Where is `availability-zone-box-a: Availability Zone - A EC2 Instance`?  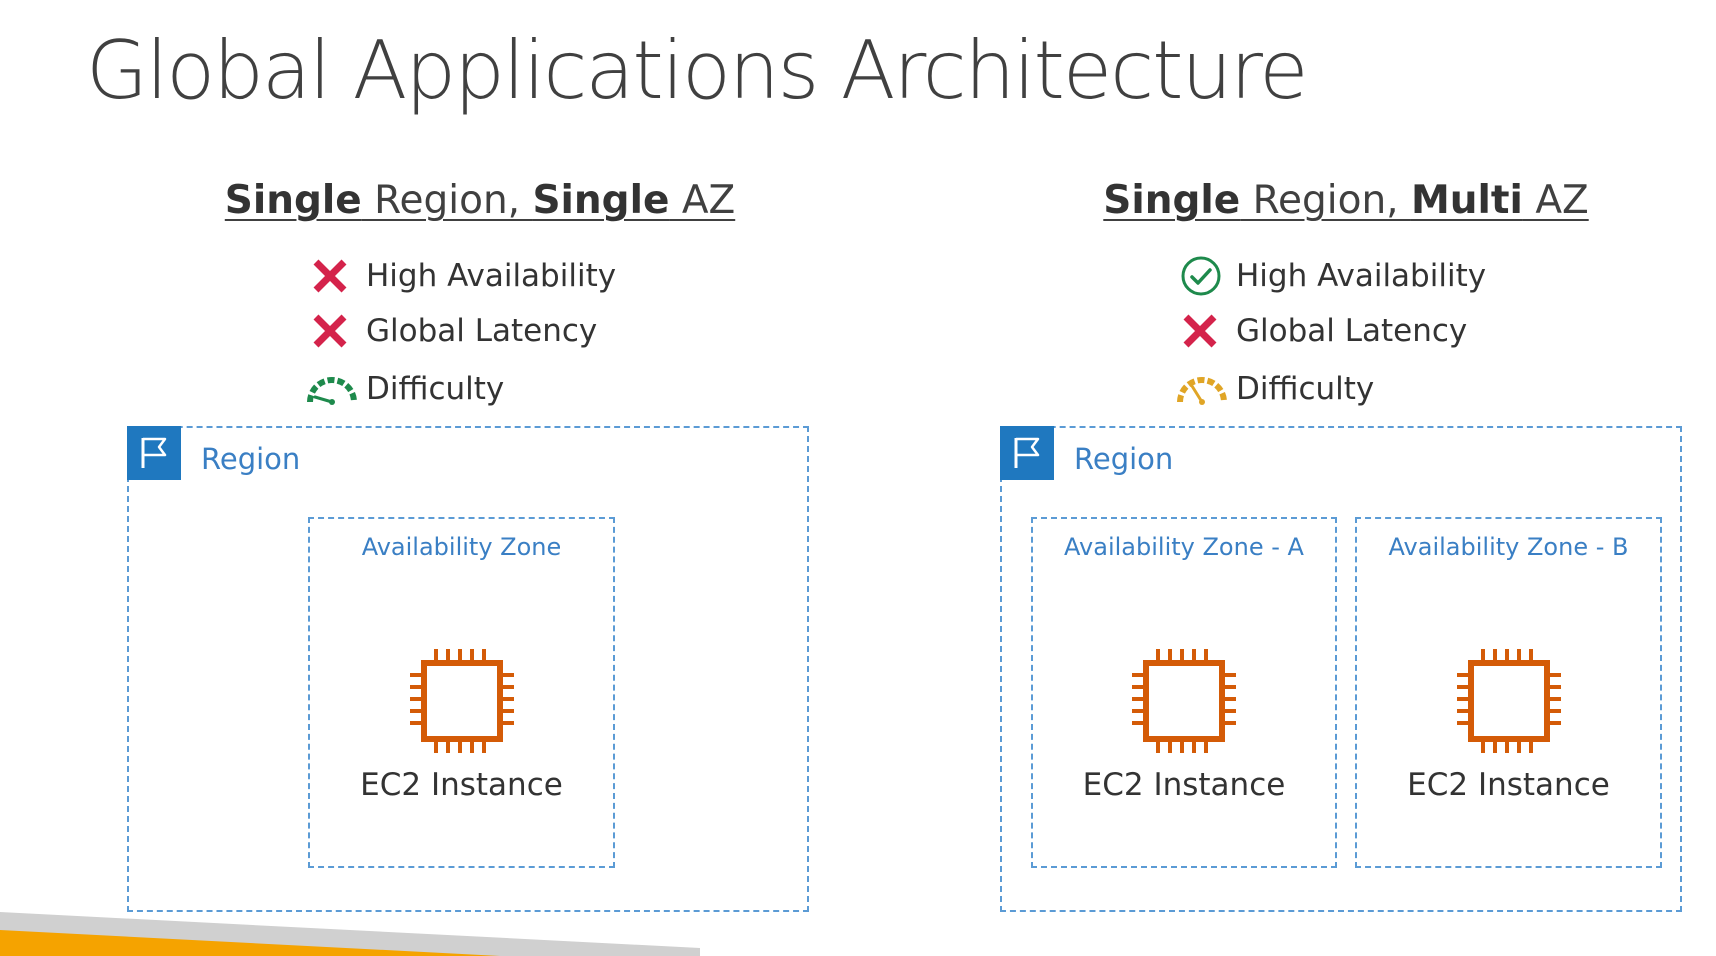
availability-zone-box-a: Availability Zone - A EC2 Instance is located at coordinates (1184, 692).